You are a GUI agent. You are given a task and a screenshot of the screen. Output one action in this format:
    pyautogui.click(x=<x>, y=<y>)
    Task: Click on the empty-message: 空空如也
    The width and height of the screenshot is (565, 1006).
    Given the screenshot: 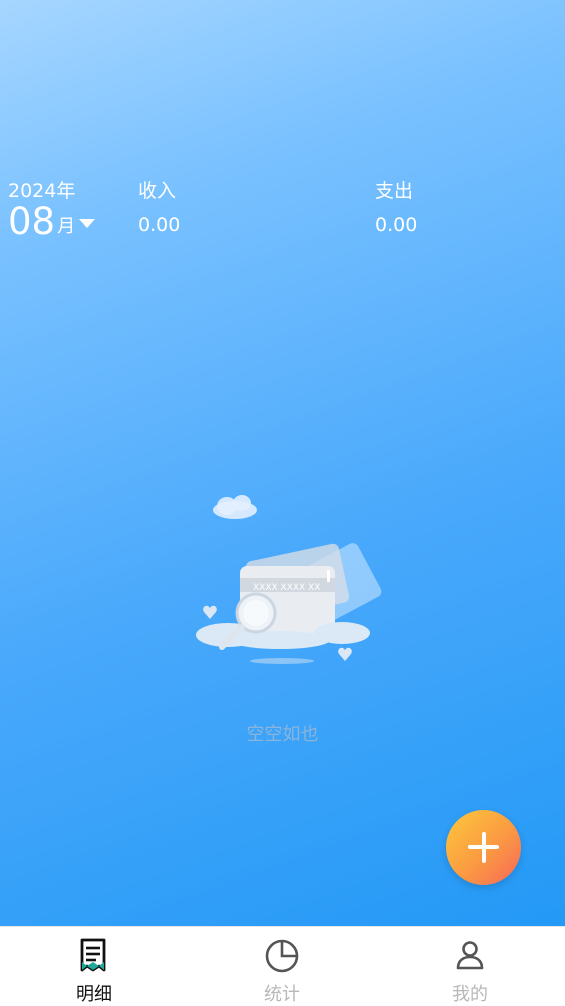 What is the action you would take?
    pyautogui.click(x=282, y=734)
    